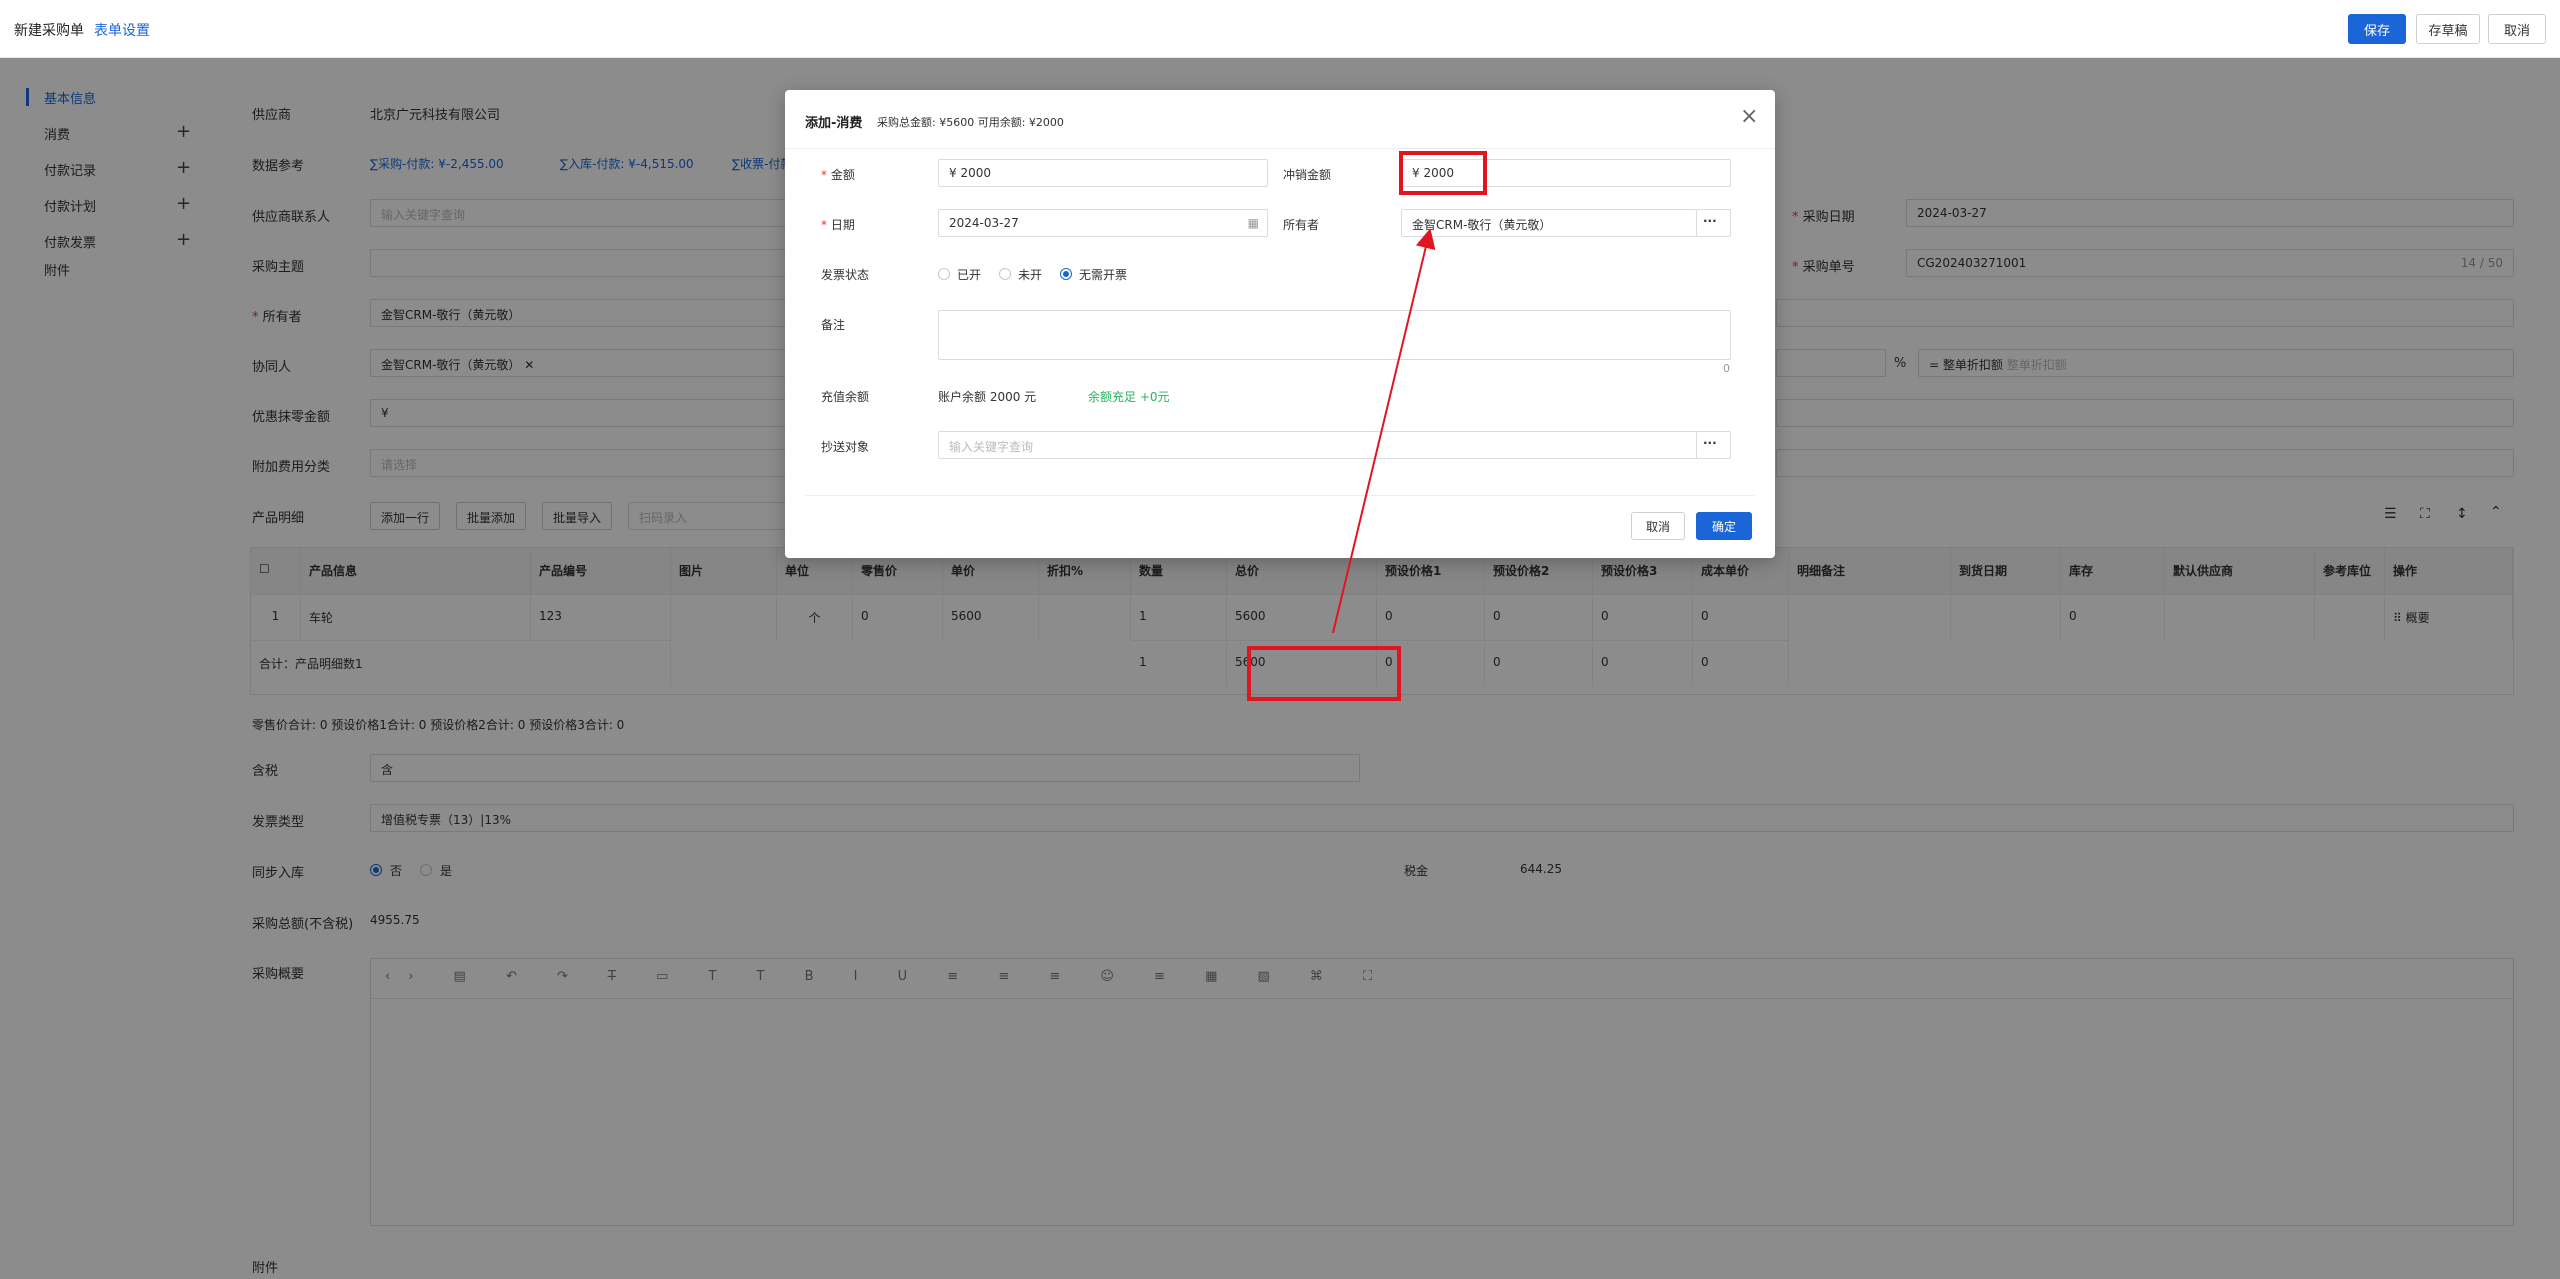 The image size is (2560, 1279). What do you see at coordinates (1384, 431) in the screenshot?
I see `annotation-arrow` at bounding box center [1384, 431].